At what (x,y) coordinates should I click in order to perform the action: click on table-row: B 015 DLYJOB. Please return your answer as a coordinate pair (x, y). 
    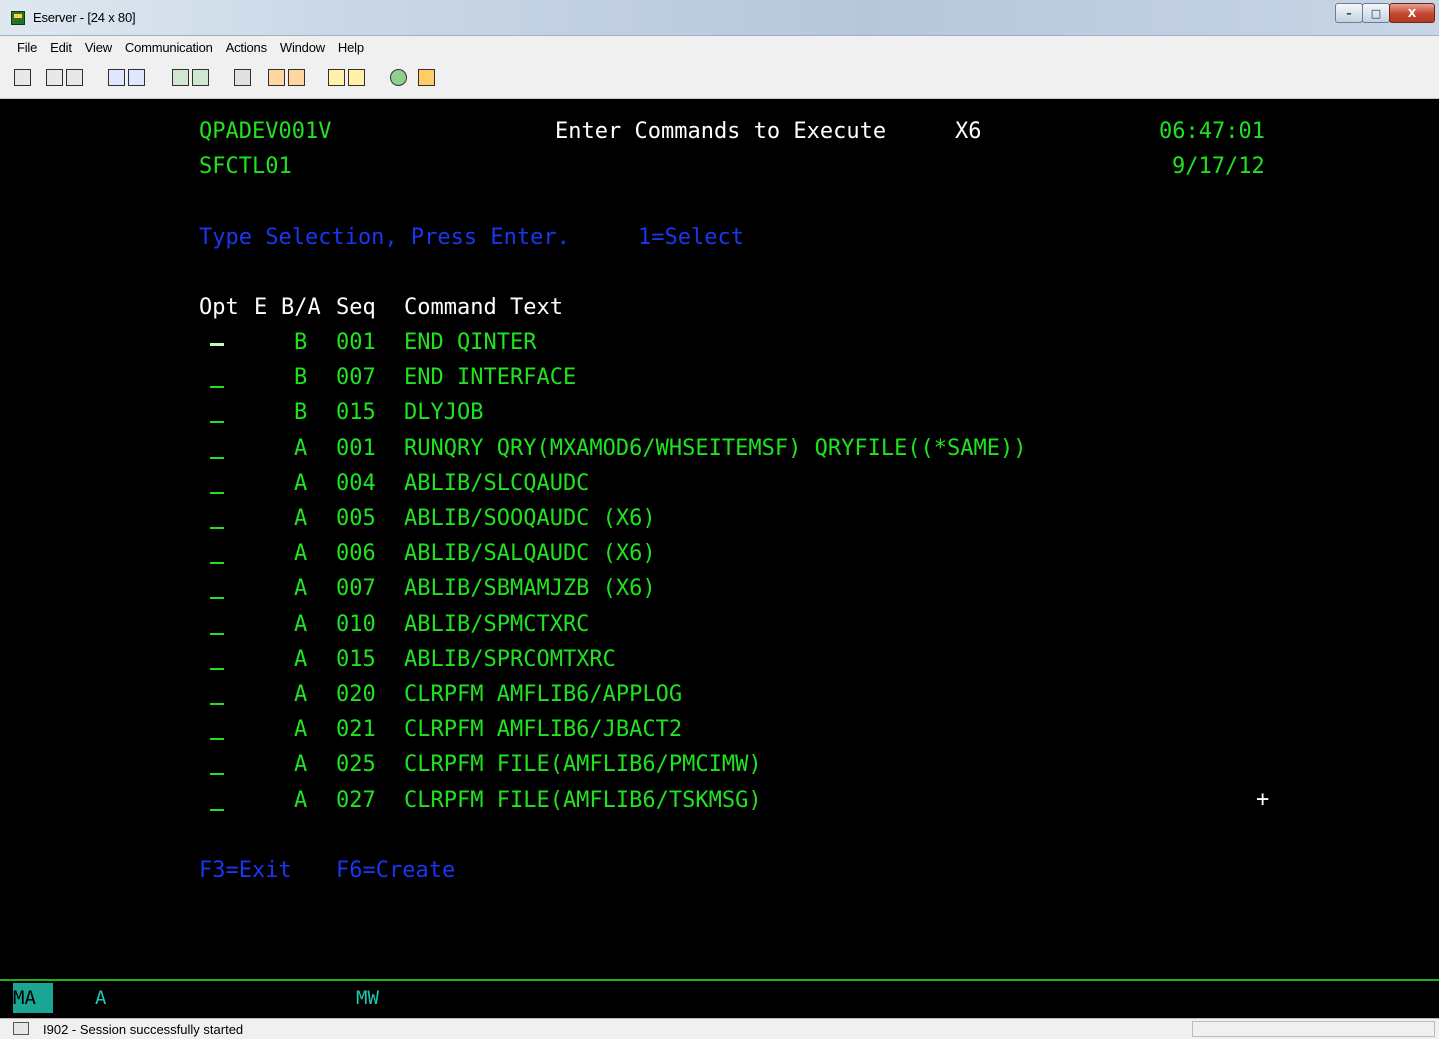
    Looking at the image, I should click on (650, 415).